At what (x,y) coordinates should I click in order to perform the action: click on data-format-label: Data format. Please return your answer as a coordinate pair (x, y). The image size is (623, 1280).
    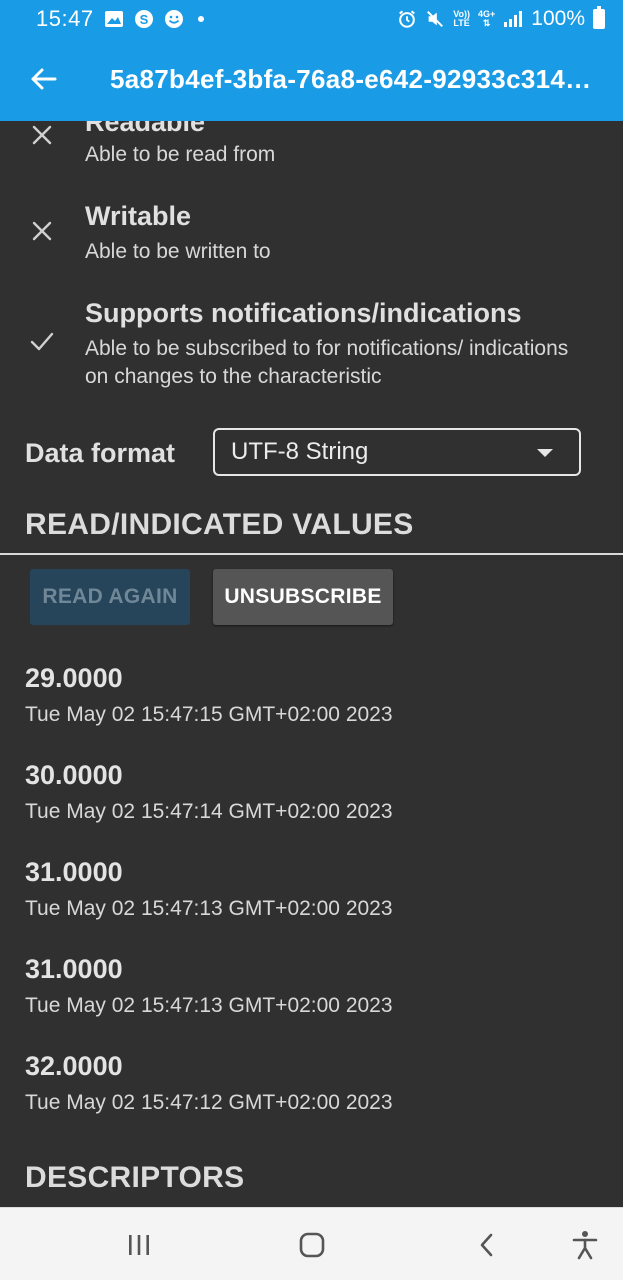
    Looking at the image, I should click on (100, 453).